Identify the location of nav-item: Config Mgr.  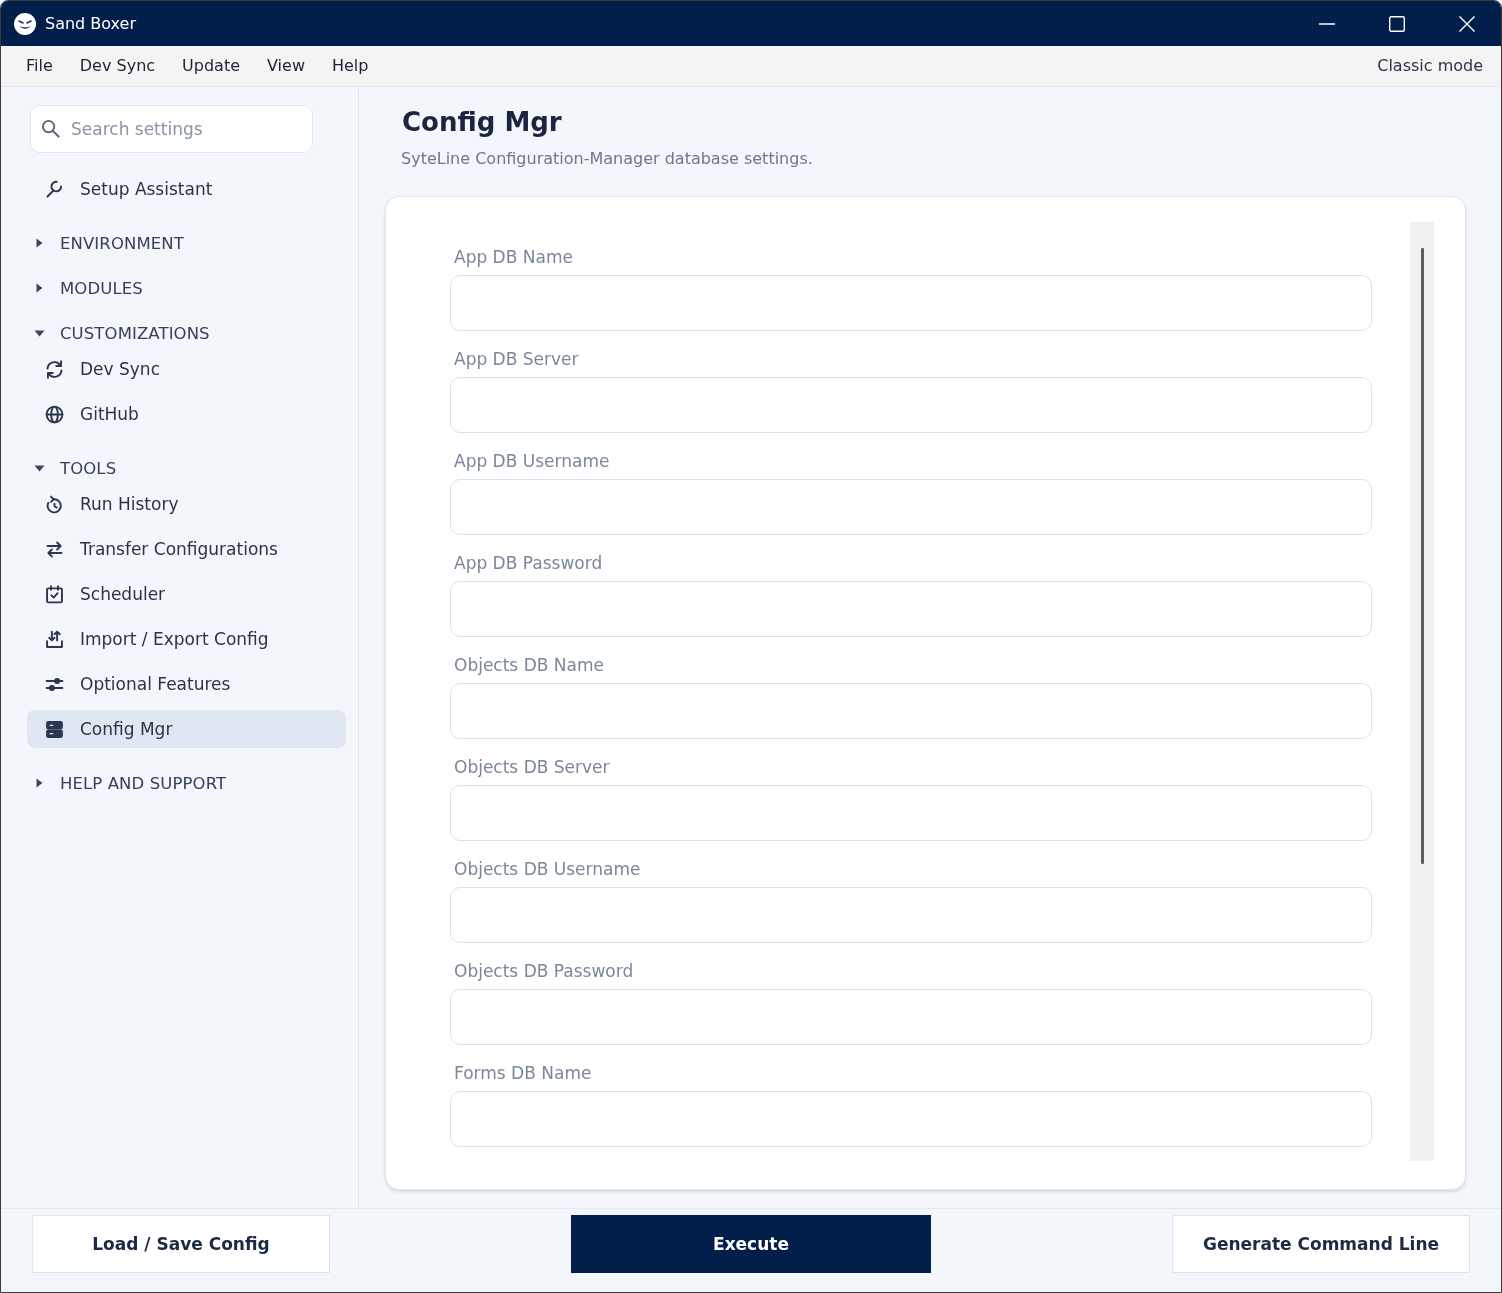
(186, 729).